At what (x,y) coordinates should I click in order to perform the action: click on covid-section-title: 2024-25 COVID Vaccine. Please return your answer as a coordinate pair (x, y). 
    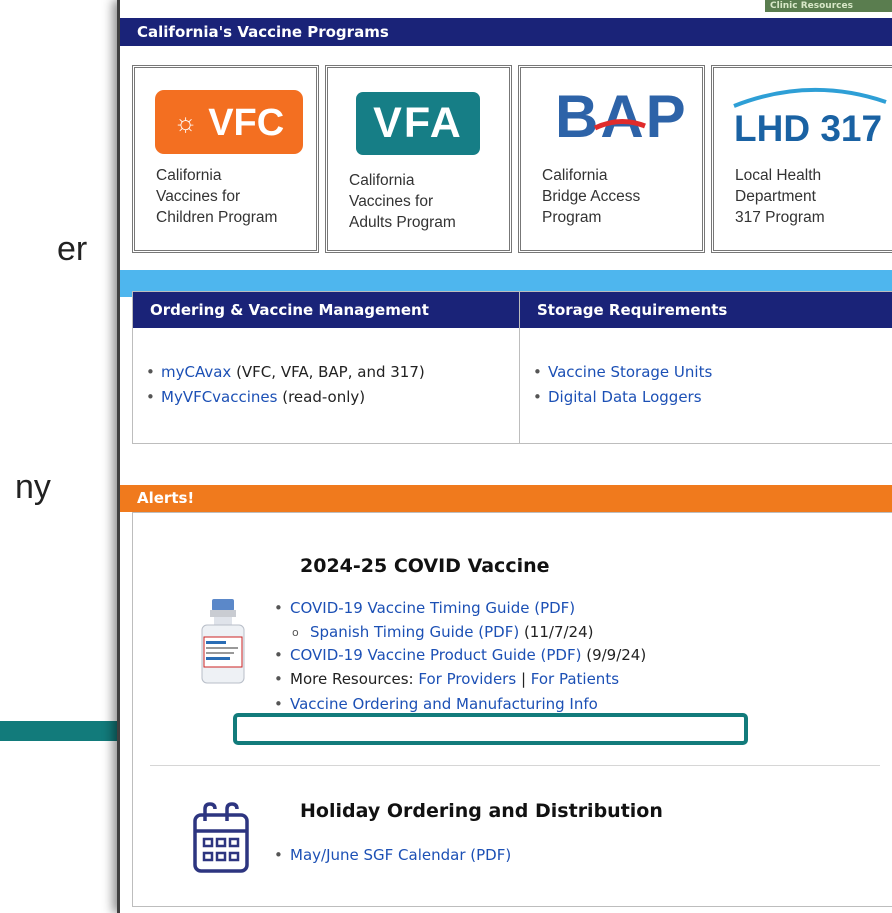
    Looking at the image, I should click on (425, 566).